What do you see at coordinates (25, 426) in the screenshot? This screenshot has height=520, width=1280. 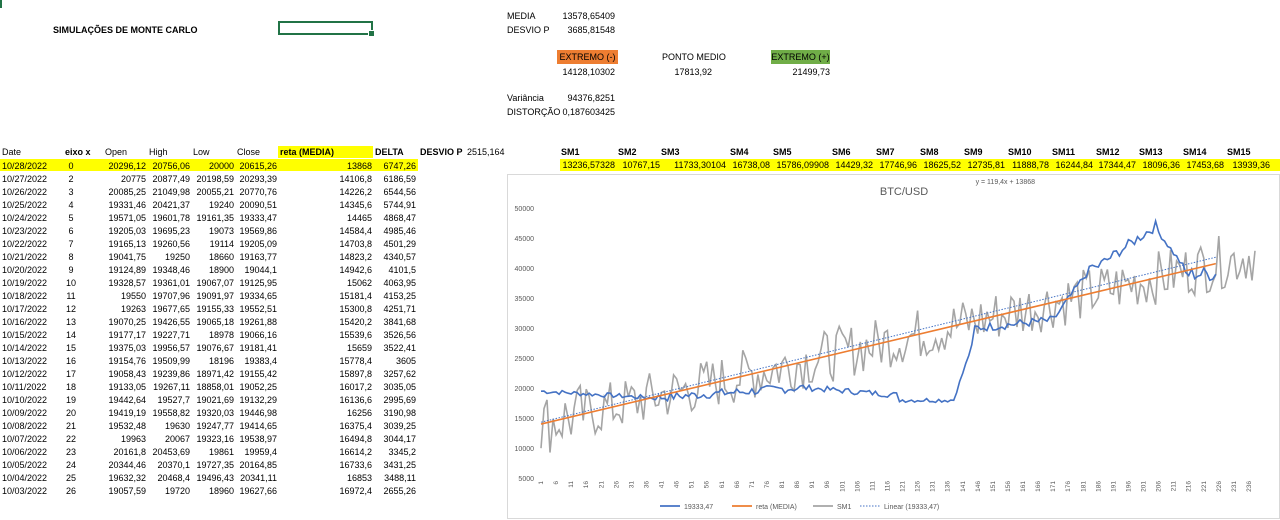 I see `cell-date: 10/08/2022` at bounding box center [25, 426].